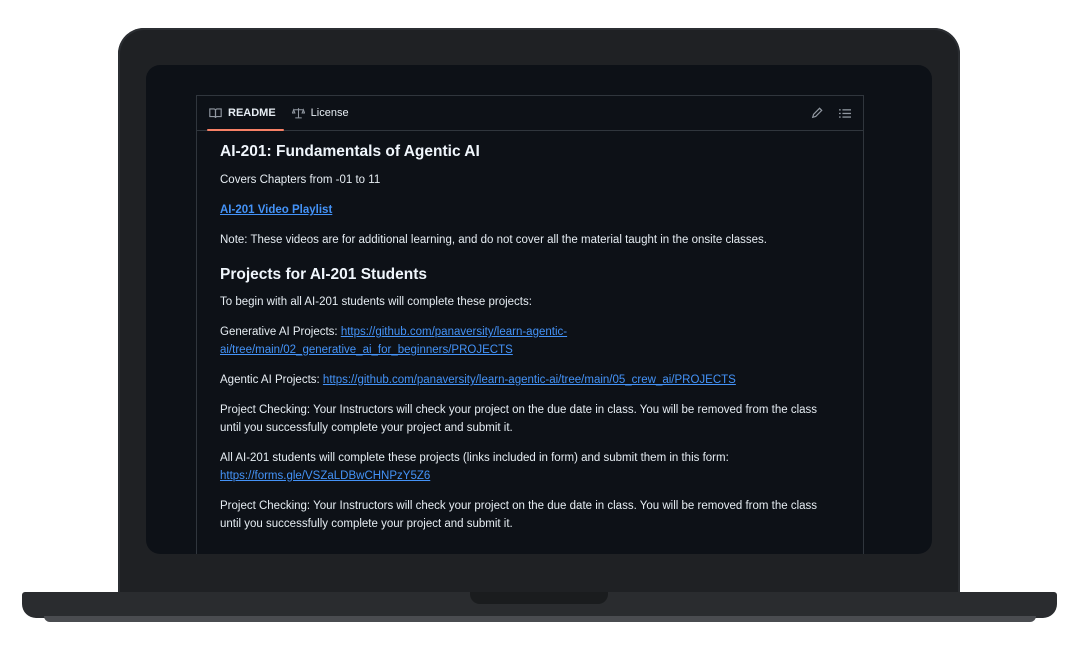  I want to click on tab-readme: README, so click(245, 113).